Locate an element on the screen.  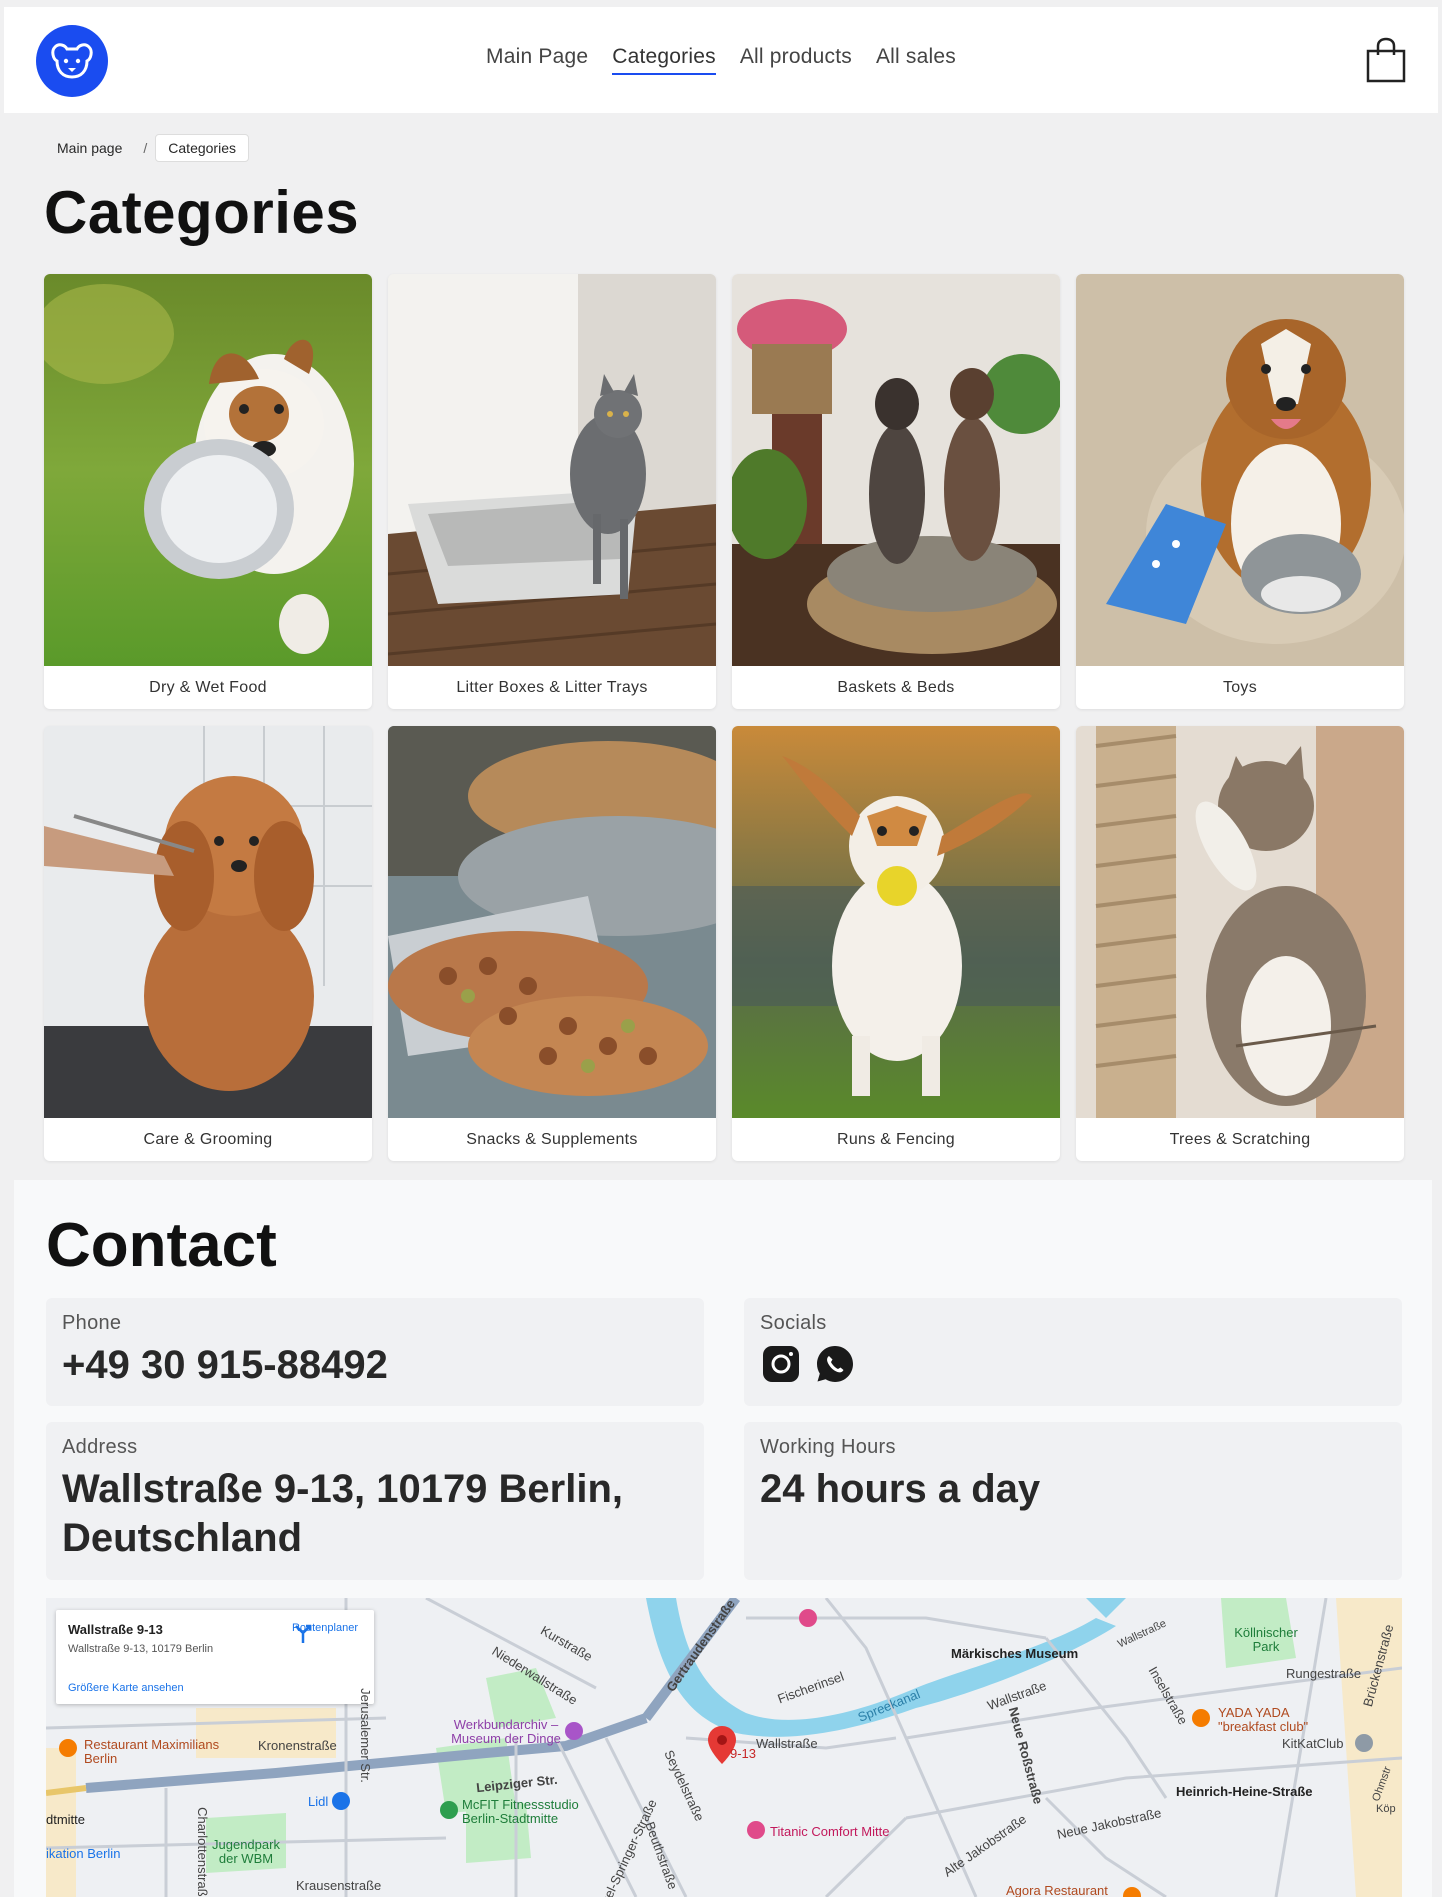
category-image-litter-boxes is located at coordinates (552, 470).